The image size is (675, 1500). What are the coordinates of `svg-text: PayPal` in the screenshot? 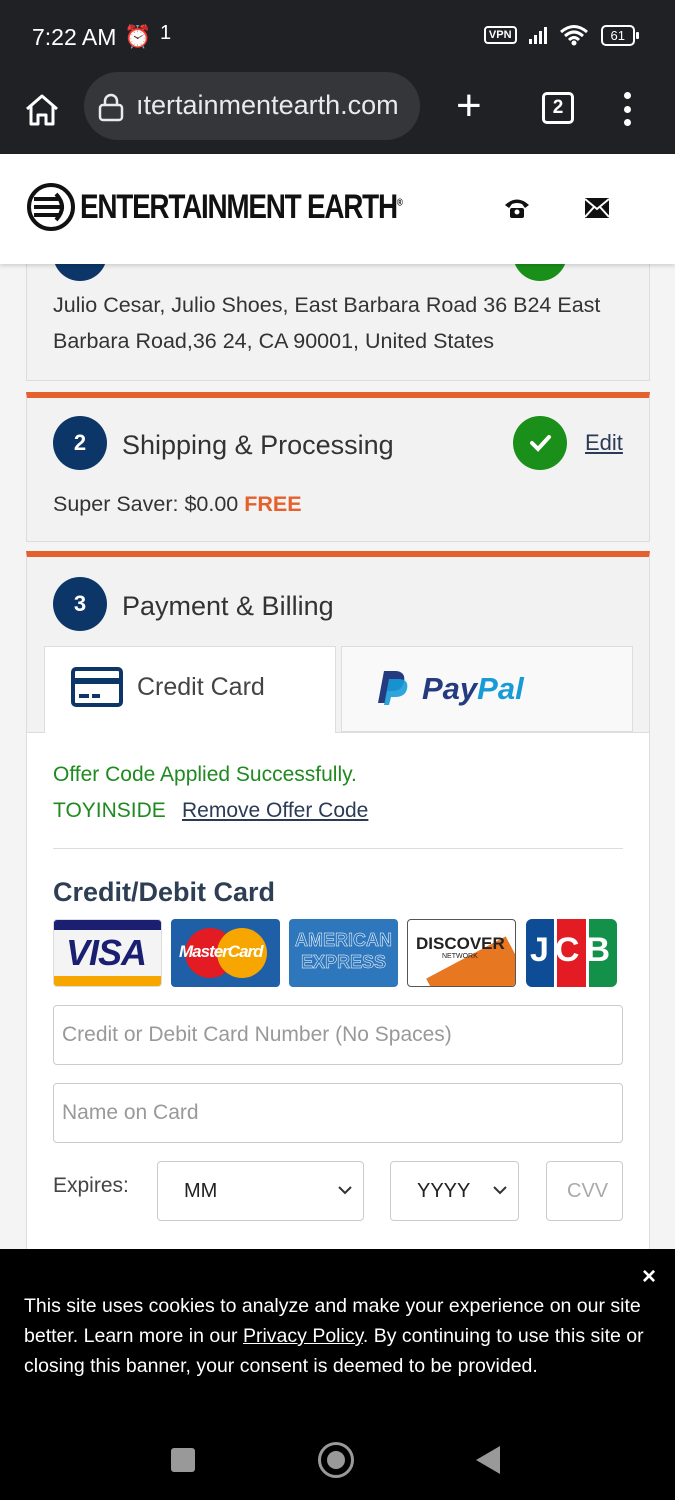 It's located at (473, 688).